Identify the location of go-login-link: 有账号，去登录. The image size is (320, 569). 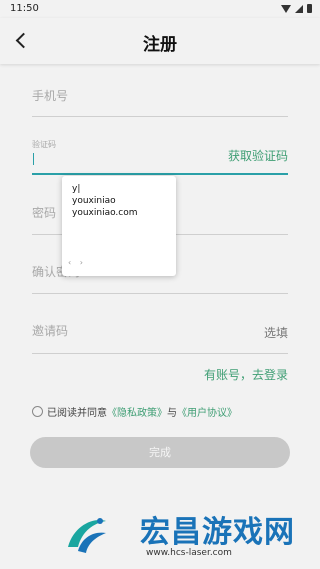
(246, 374).